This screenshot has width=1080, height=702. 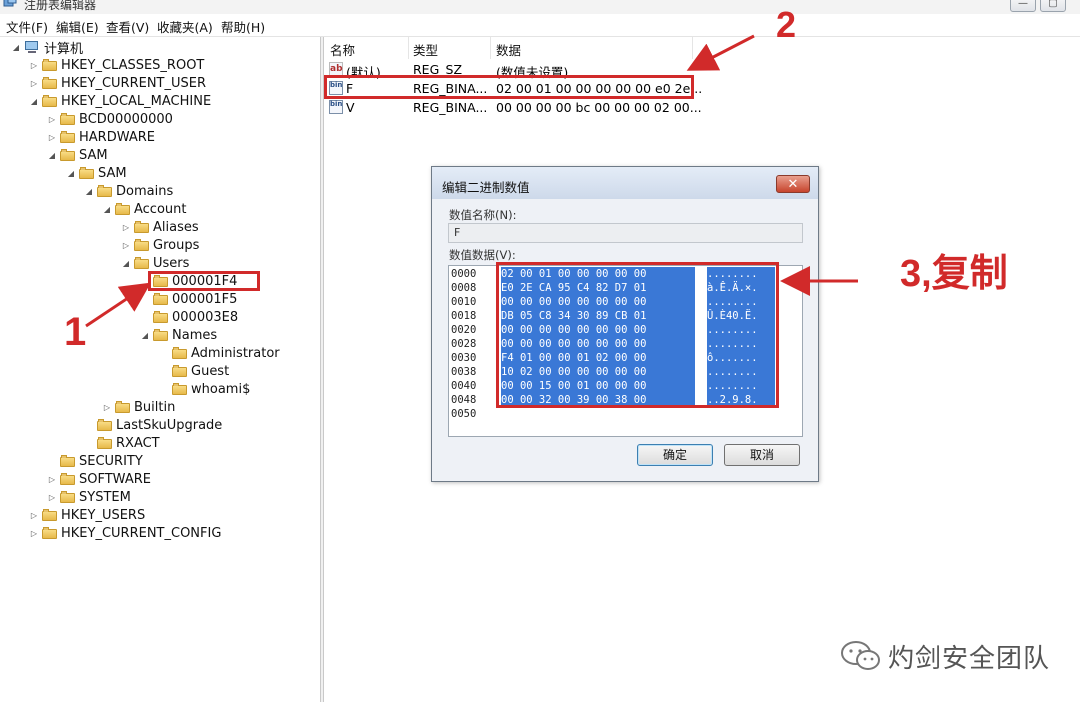 I want to click on annotation-step1: 1, so click(x=75, y=332).